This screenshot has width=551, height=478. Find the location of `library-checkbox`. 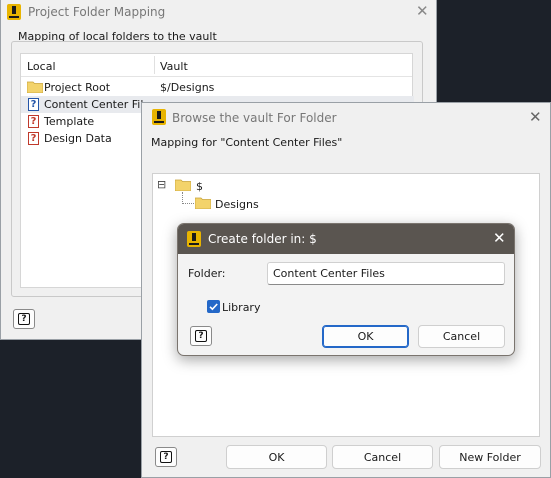

library-checkbox is located at coordinates (213, 306).